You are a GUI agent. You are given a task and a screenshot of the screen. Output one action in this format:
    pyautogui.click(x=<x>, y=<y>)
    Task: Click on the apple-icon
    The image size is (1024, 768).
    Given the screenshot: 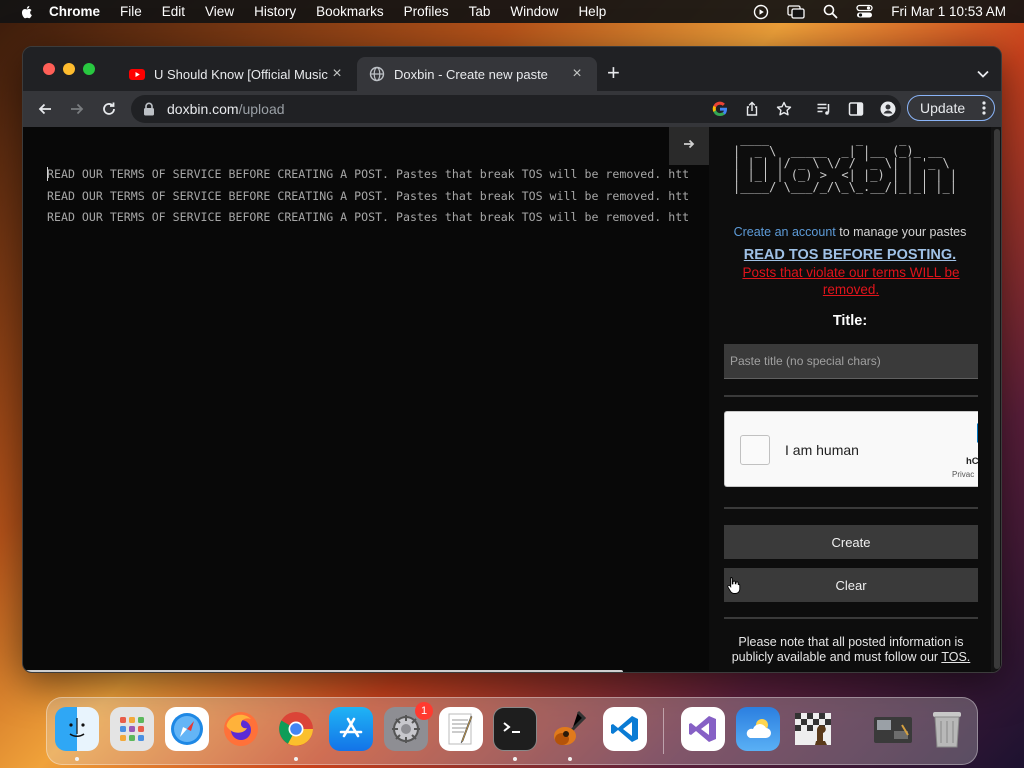 What is the action you would take?
    pyautogui.click(x=27, y=12)
    